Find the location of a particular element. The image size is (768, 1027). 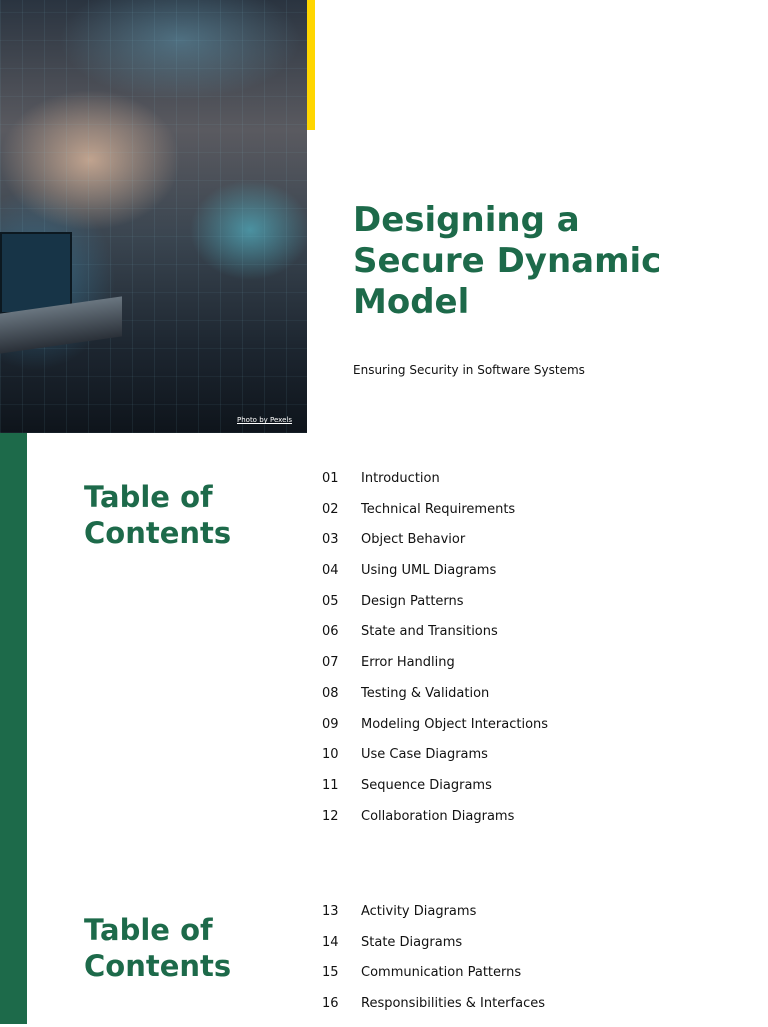

toc-item-number: 14 is located at coordinates (330, 942).